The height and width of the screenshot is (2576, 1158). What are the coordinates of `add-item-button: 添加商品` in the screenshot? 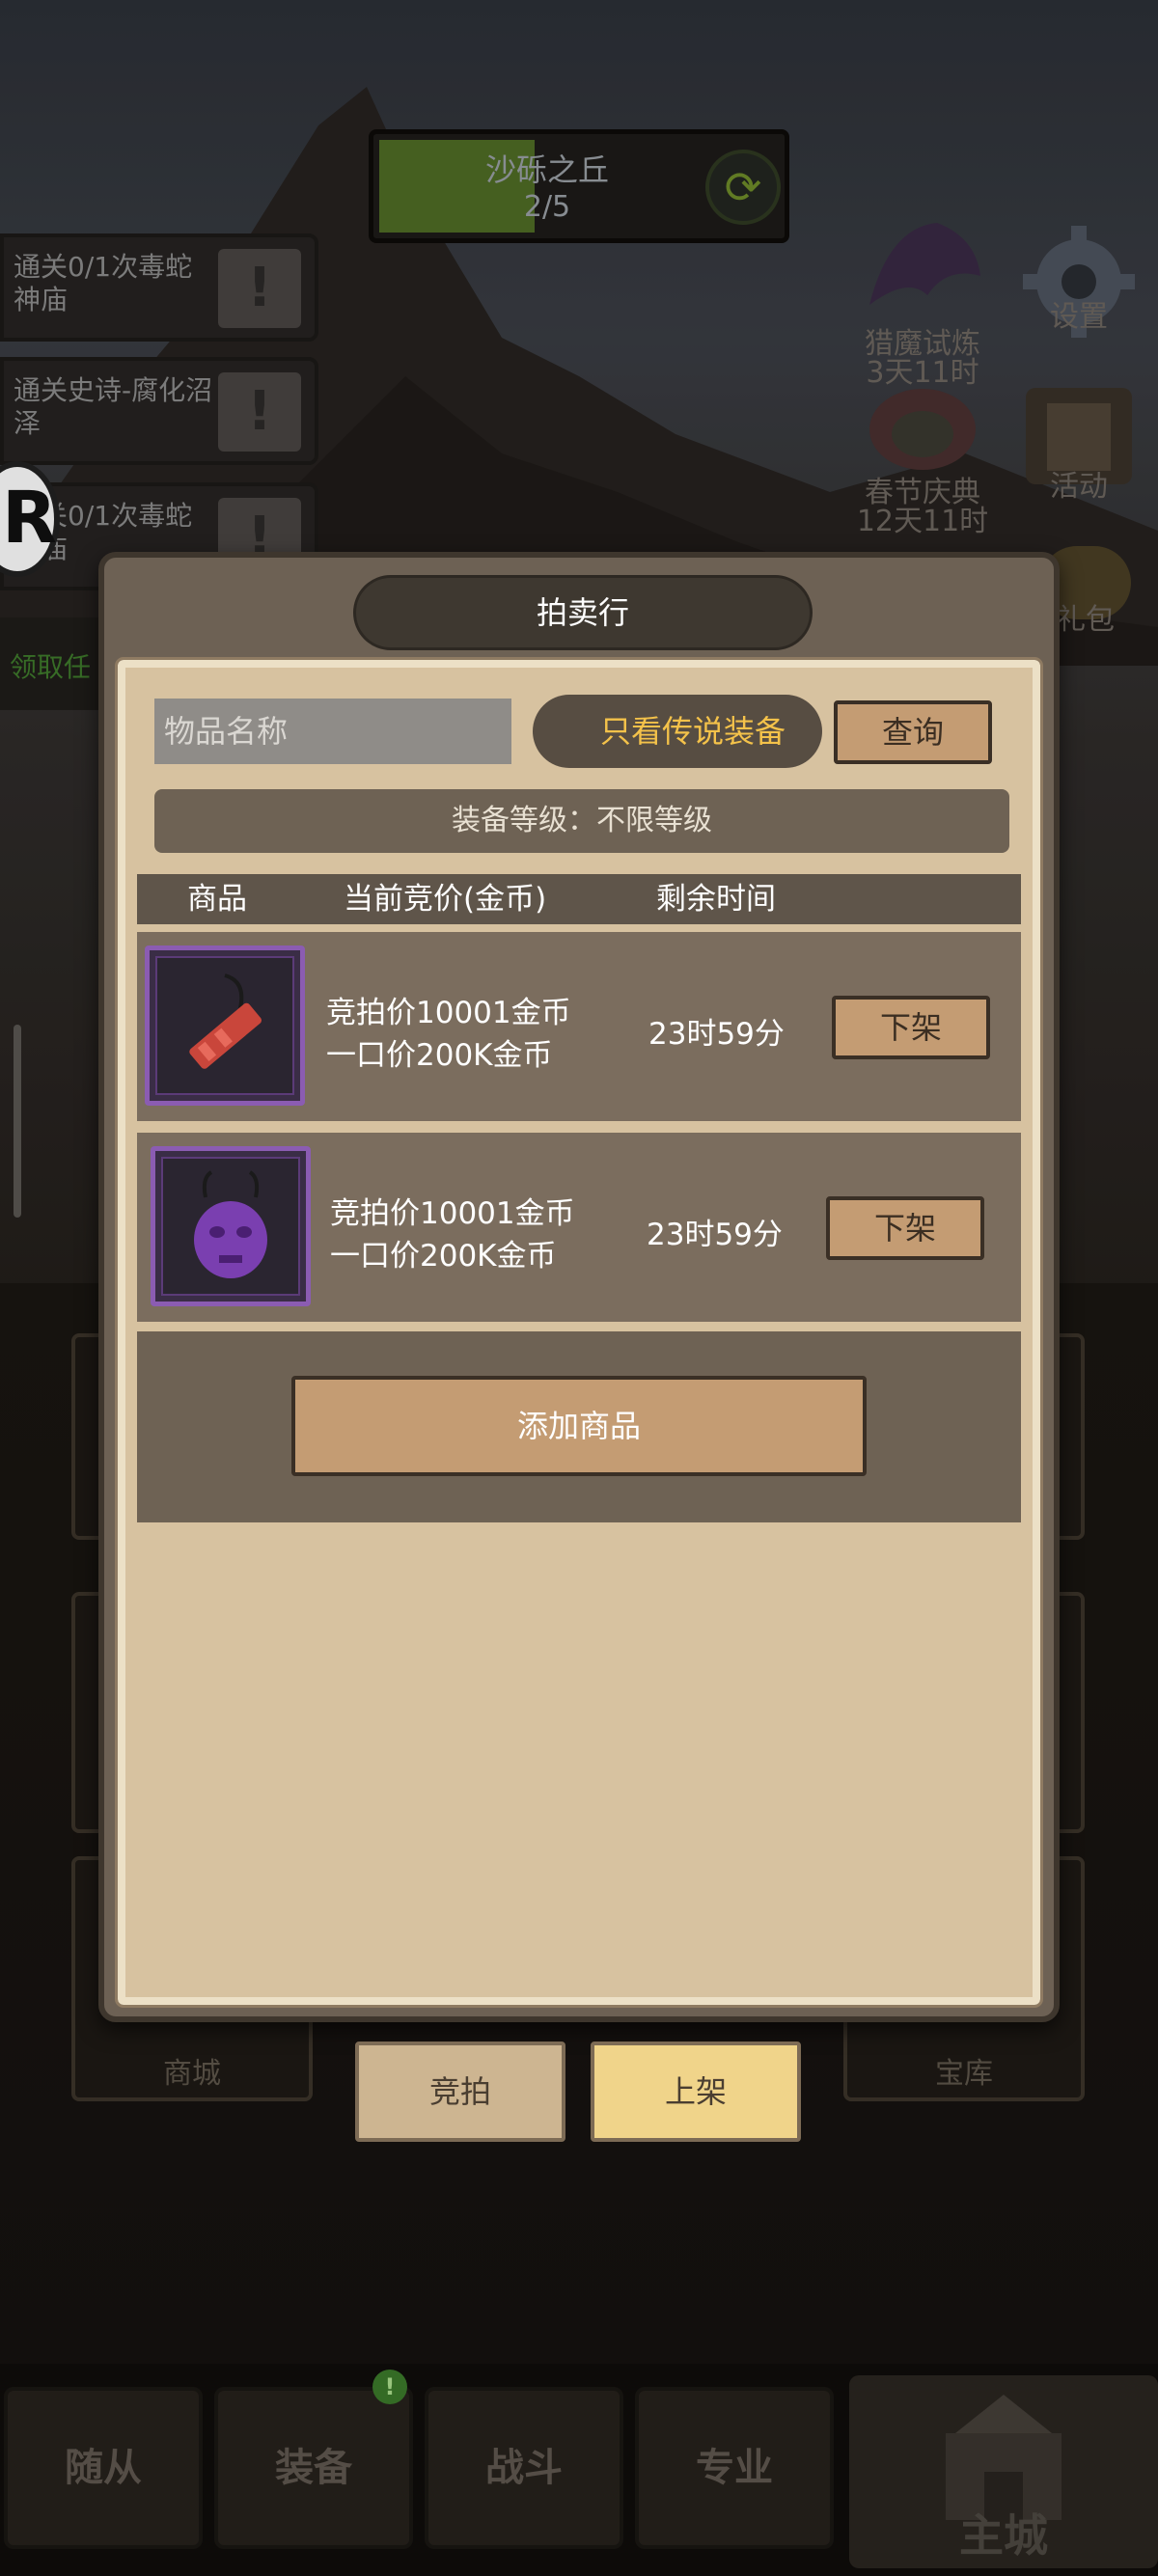 It's located at (579, 1426).